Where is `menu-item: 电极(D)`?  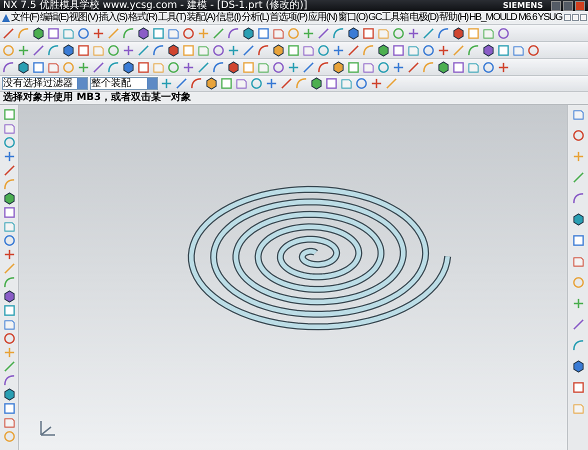
menu-item: 电极(D) is located at coordinates (423, 18).